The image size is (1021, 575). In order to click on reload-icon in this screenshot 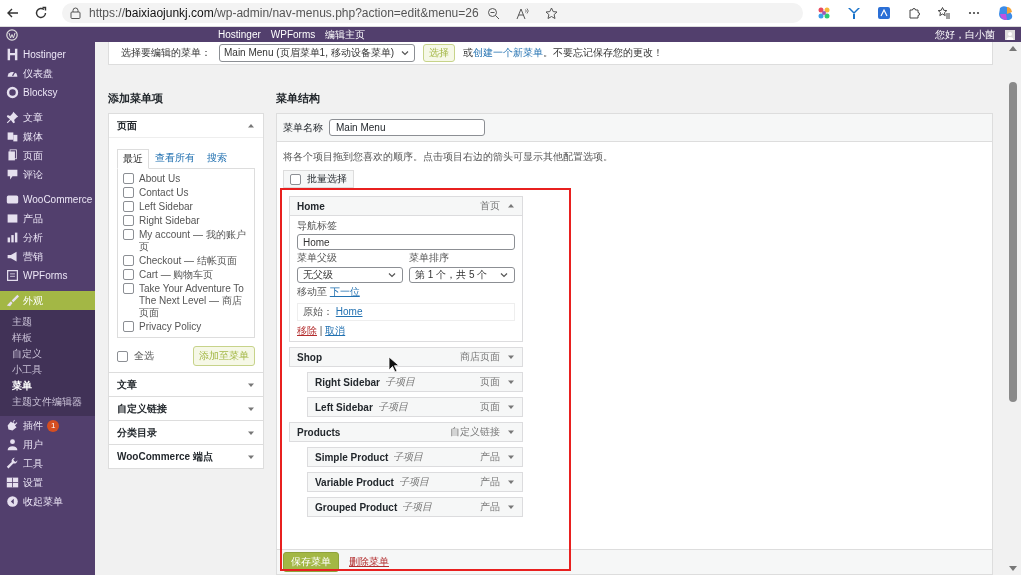, I will do `click(41, 13)`.